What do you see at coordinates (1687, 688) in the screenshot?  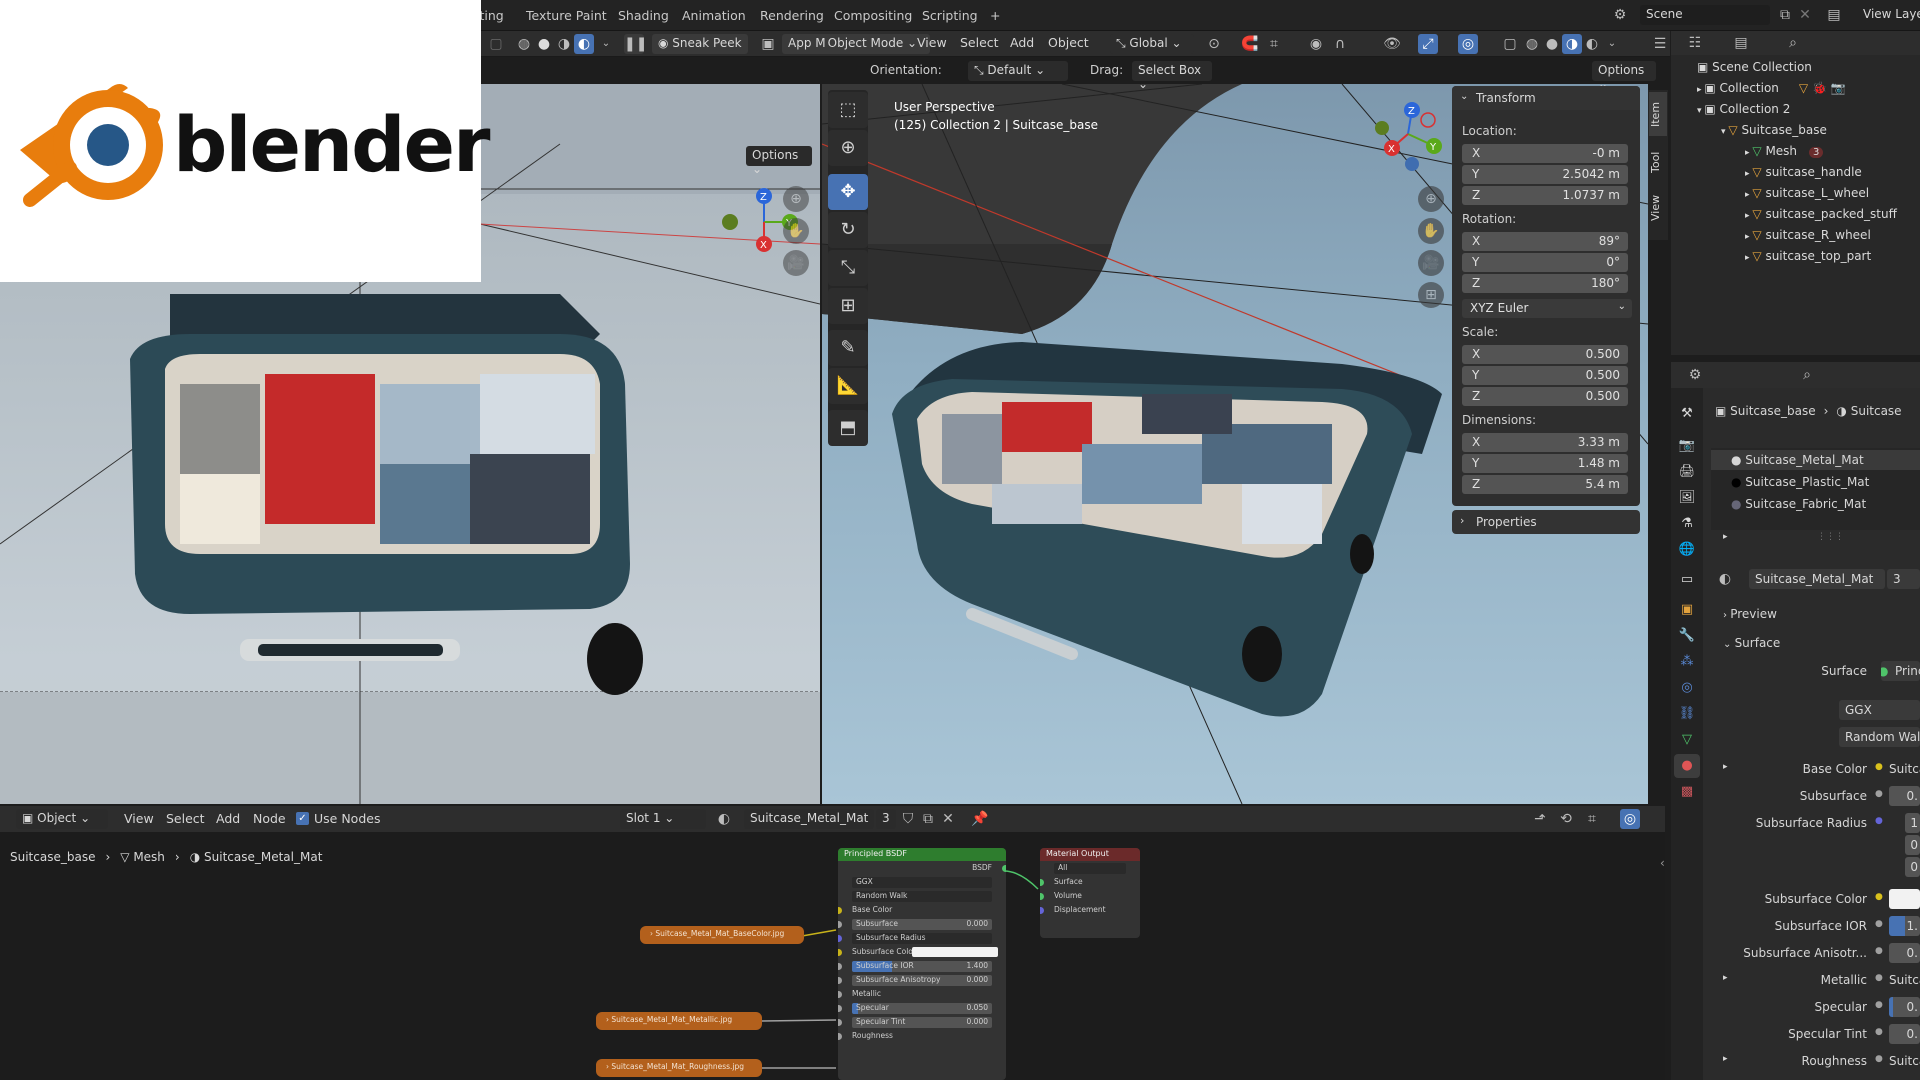 I see `physics-tab-icon: ◎` at bounding box center [1687, 688].